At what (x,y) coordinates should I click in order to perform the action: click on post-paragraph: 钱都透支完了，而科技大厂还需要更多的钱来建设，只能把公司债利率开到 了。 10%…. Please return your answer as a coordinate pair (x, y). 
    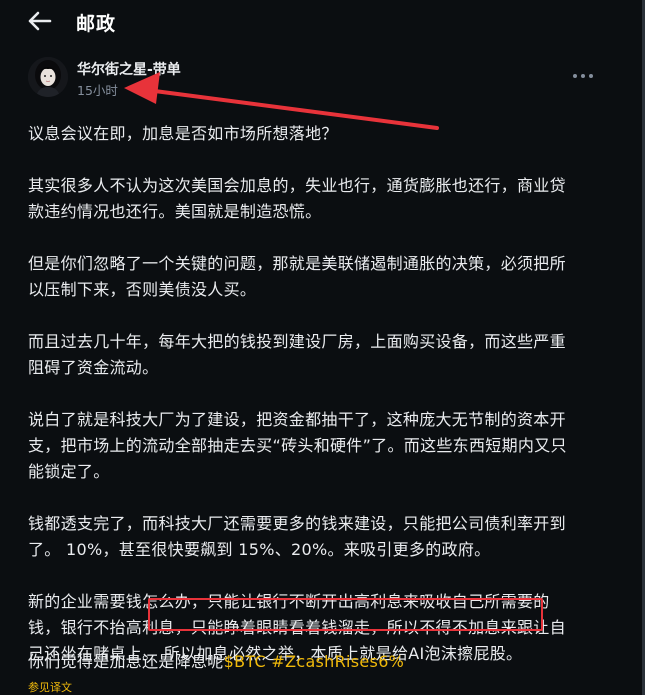
    Looking at the image, I should click on (297, 536).